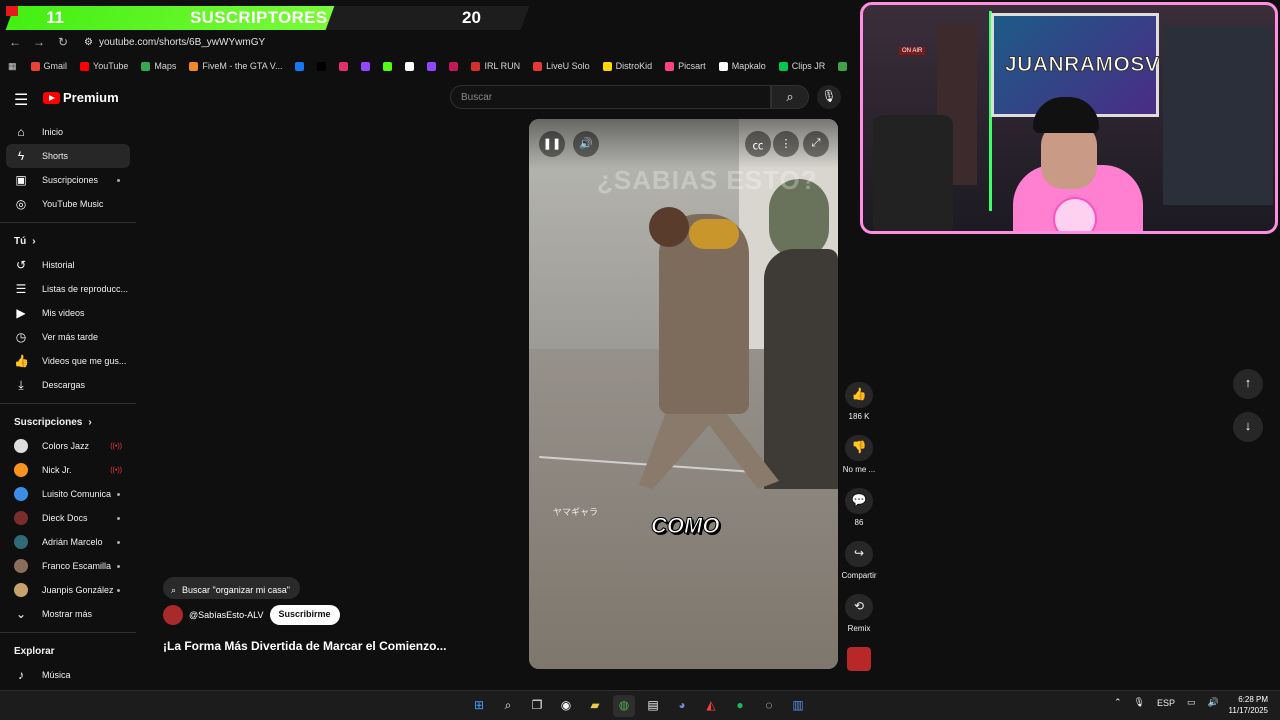 The height and width of the screenshot is (720, 1280). What do you see at coordinates (21, 337) in the screenshot?
I see `watch-later-icon: ◷` at bounding box center [21, 337].